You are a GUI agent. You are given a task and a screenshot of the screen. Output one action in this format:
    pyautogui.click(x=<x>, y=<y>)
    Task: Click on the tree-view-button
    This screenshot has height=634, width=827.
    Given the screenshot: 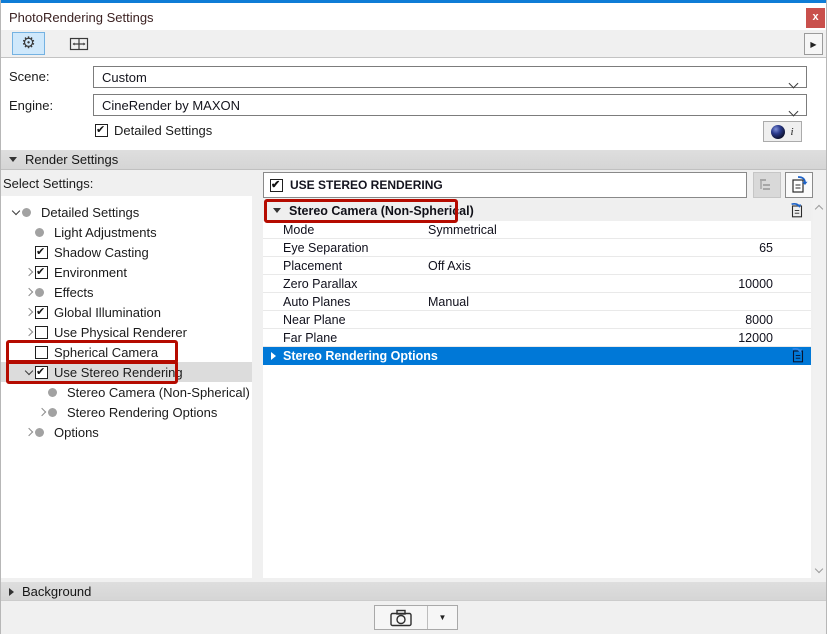 What is the action you would take?
    pyautogui.click(x=767, y=185)
    